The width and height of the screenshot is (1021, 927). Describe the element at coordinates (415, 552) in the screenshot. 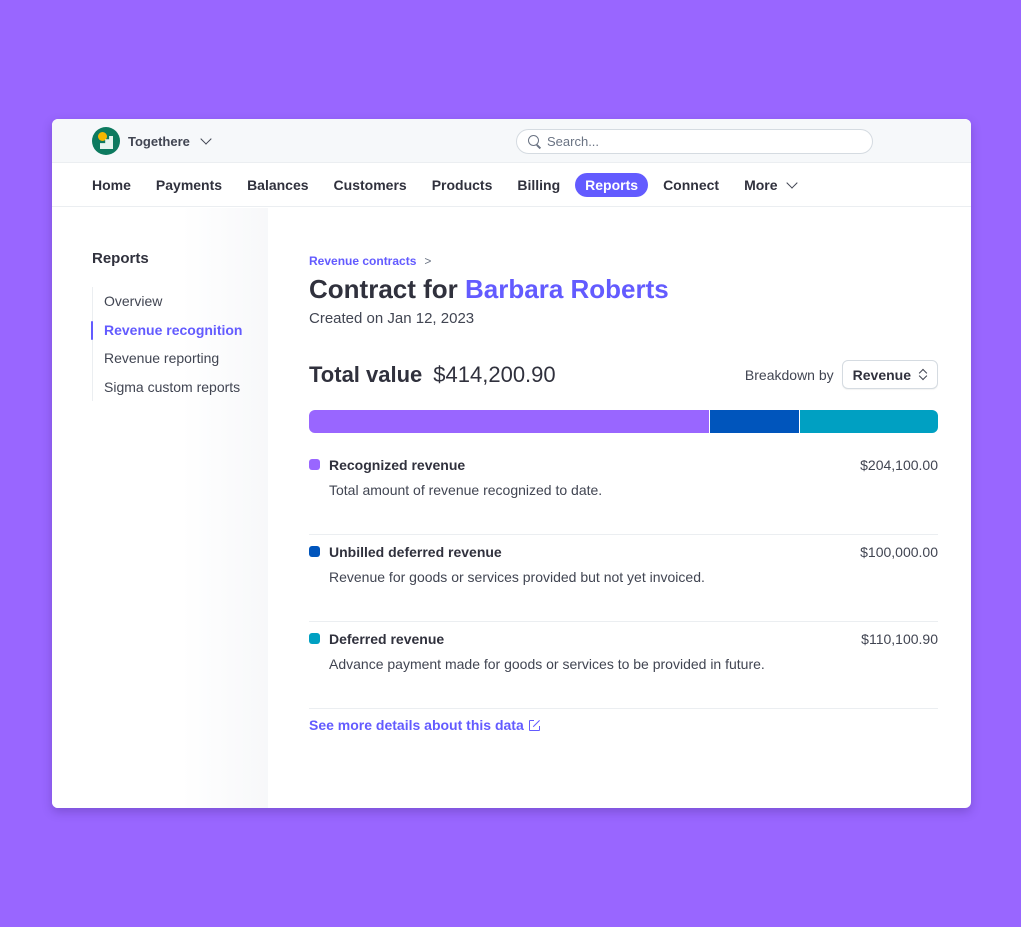

I see `item-name: Unbilled deferred revenue` at that location.